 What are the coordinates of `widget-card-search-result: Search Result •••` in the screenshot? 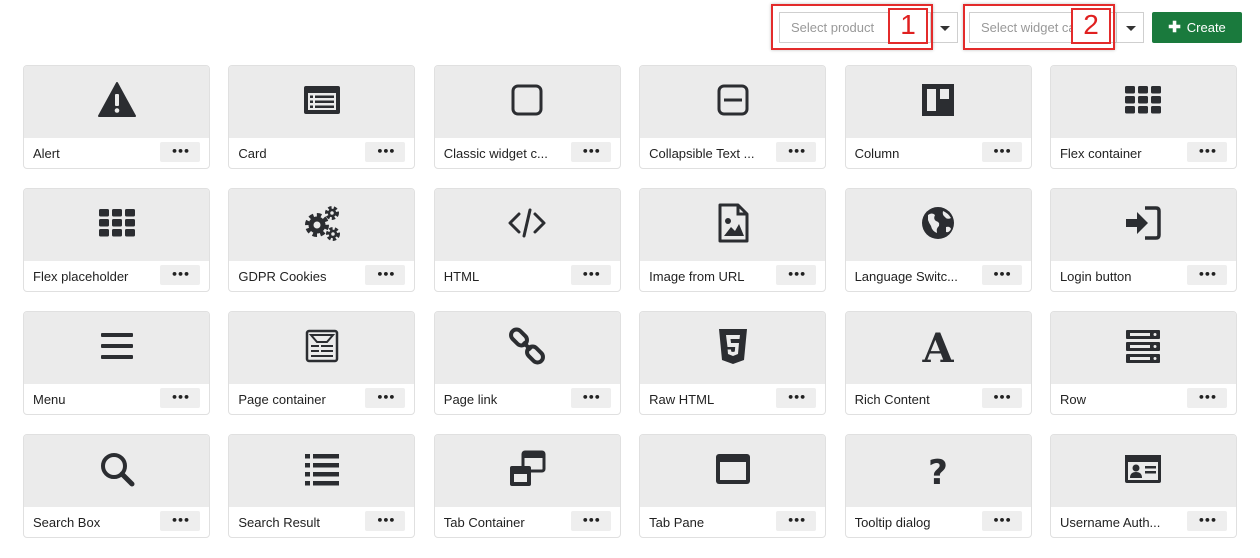 It's located at (322, 486).